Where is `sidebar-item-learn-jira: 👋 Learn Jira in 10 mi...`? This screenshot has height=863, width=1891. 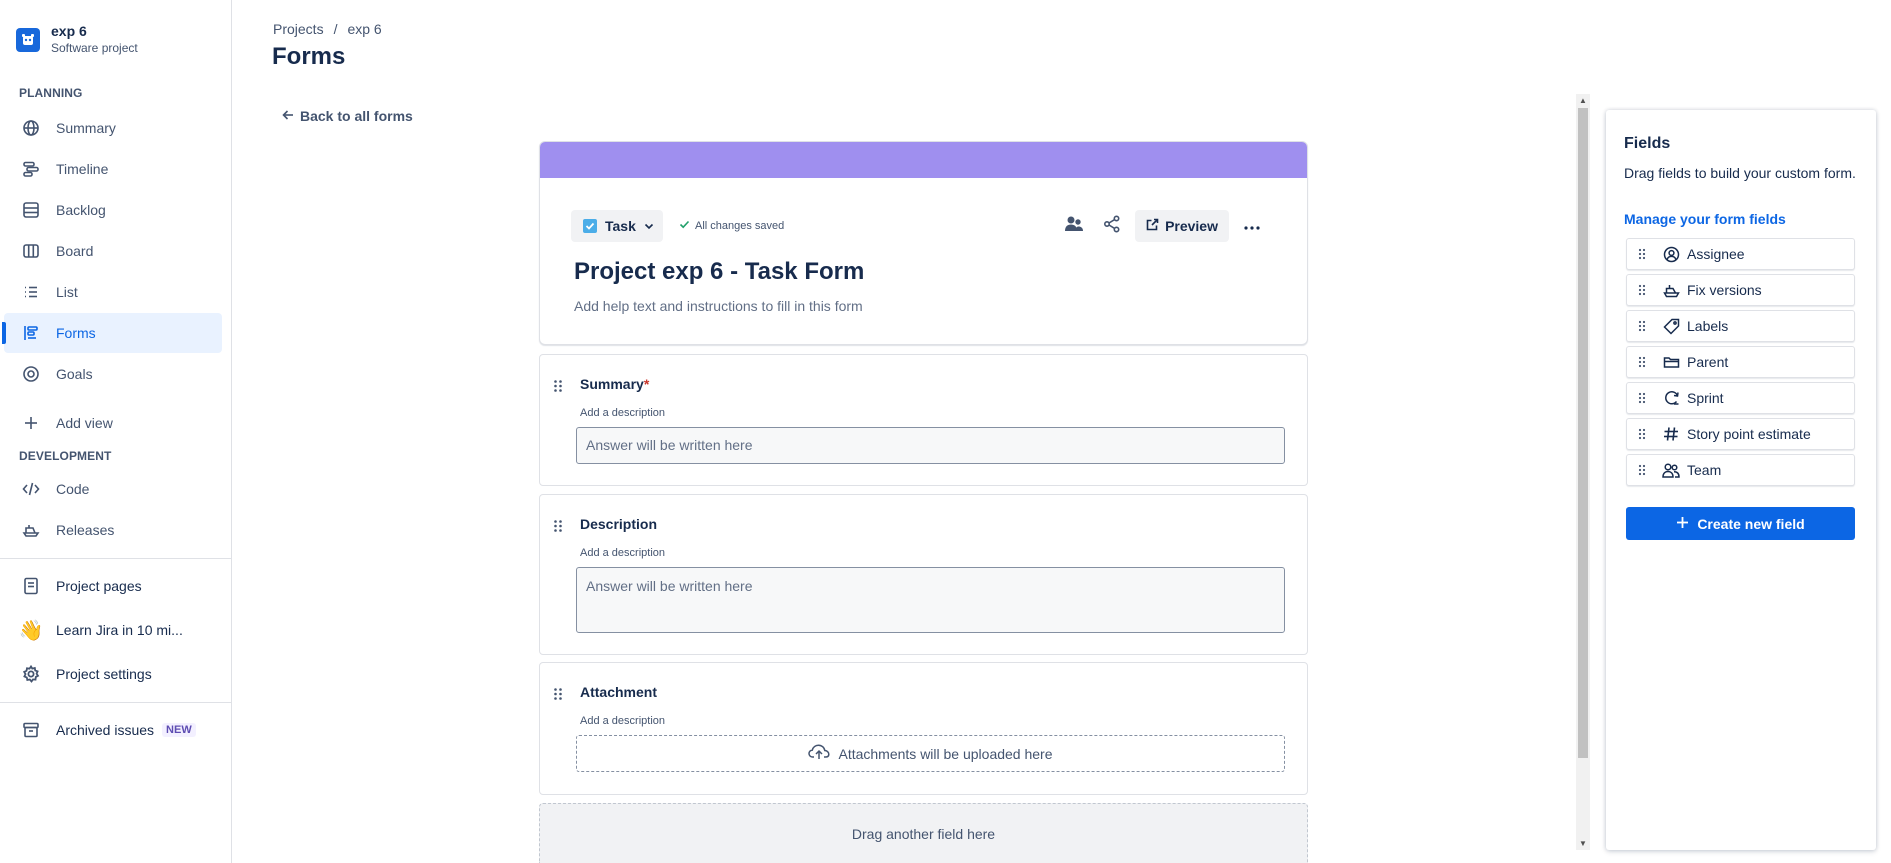
sidebar-item-learn-jira: 👋 Learn Jira in 10 mi... is located at coordinates (113, 630).